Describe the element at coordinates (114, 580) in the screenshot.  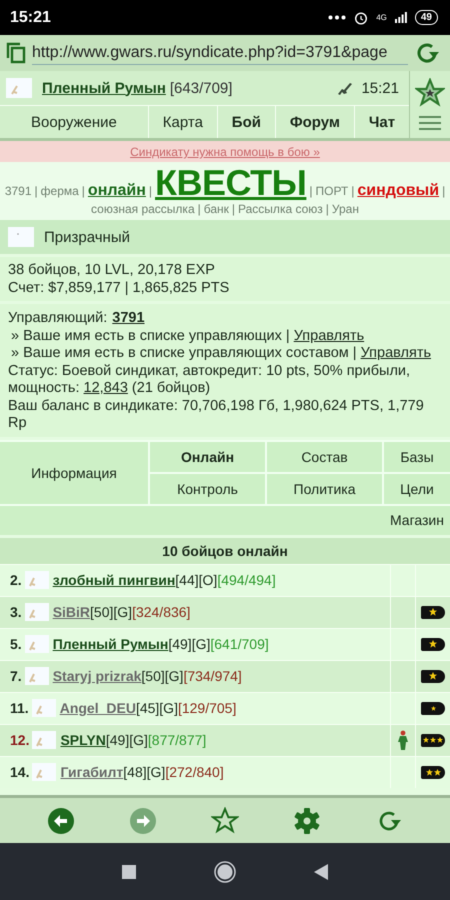
I see `member-name-link: злобный пингвин` at that location.